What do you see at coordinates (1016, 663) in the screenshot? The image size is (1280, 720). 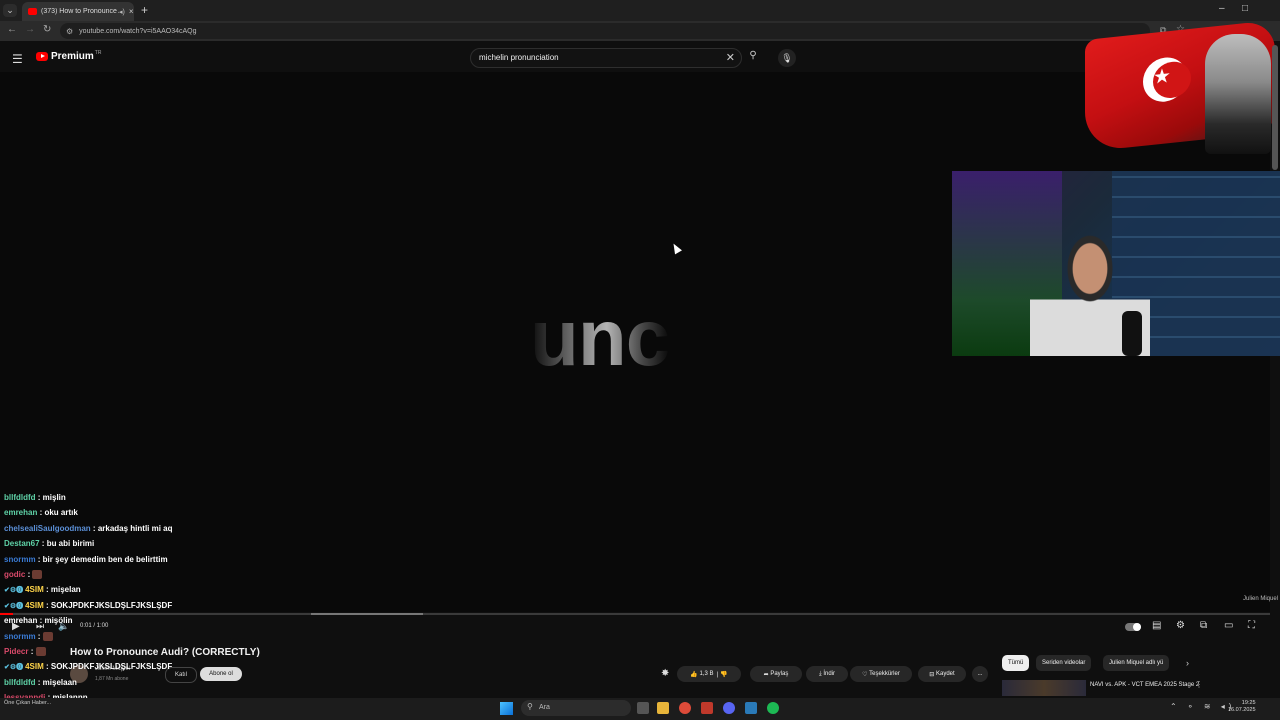 I see `chip-all: Tümü` at bounding box center [1016, 663].